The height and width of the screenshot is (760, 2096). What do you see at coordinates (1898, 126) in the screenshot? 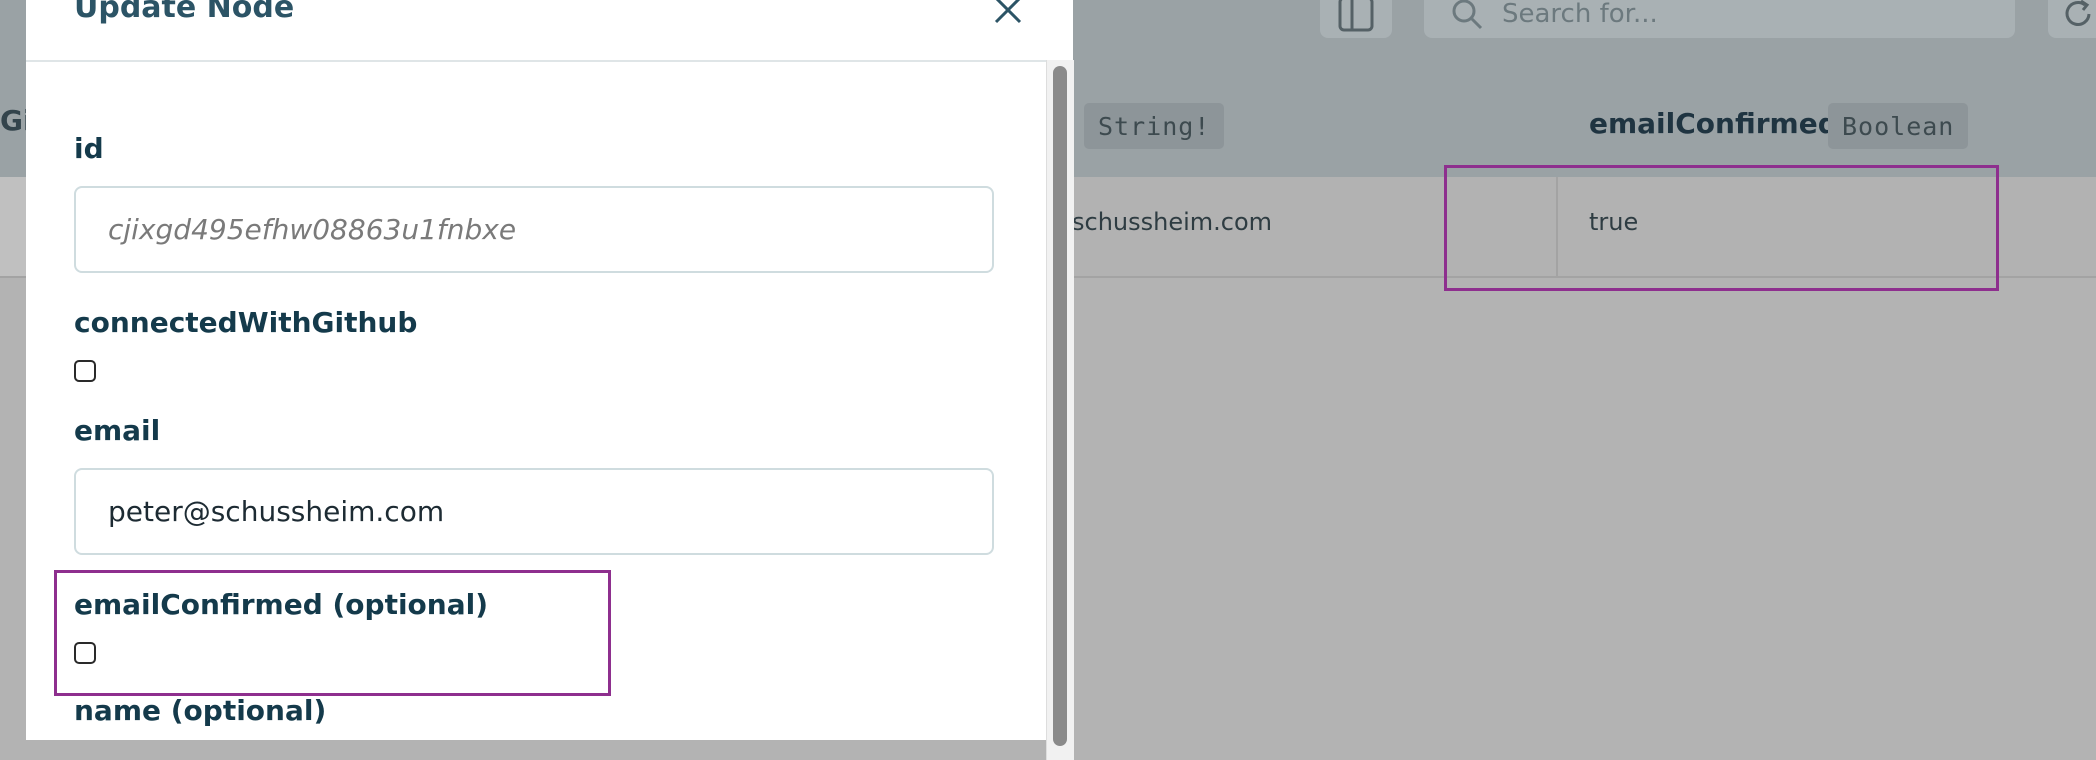
I see `column-type-badge-boolean: Boolean` at bounding box center [1898, 126].